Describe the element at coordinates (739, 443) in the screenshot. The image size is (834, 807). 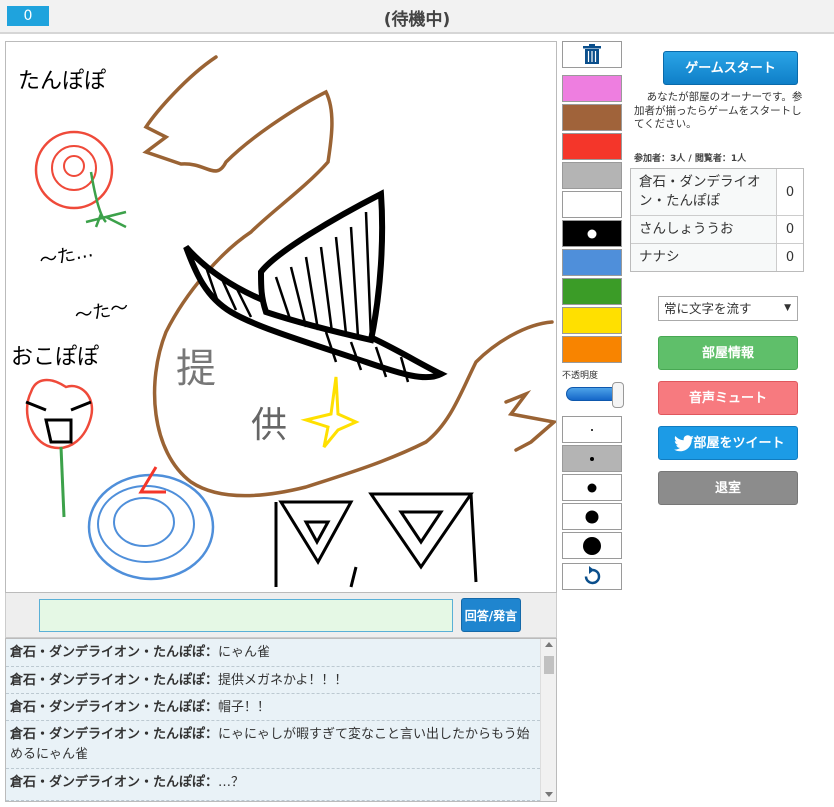
I see `tweet-room-label: 部屋をツイート` at that location.